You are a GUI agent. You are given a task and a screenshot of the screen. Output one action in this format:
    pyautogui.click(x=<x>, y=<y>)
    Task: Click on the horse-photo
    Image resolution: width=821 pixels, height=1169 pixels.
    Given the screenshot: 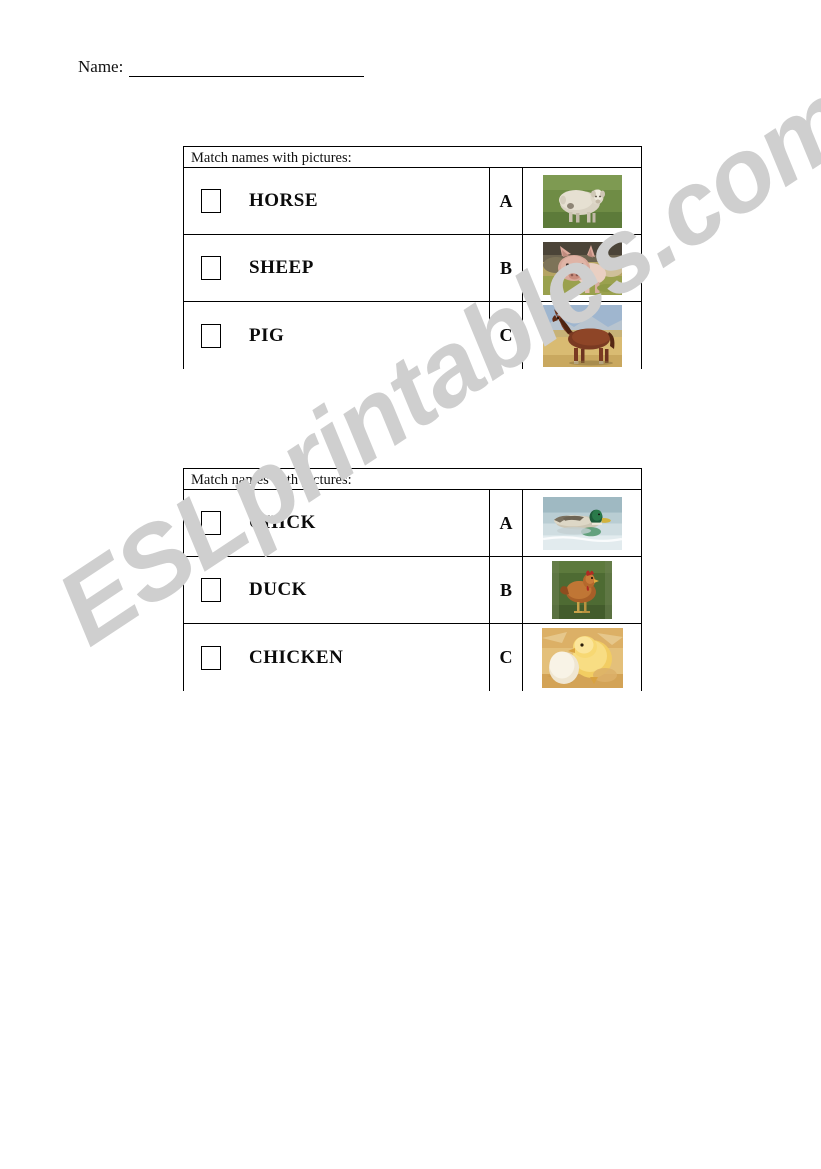 What is the action you would take?
    pyautogui.click(x=582, y=335)
    